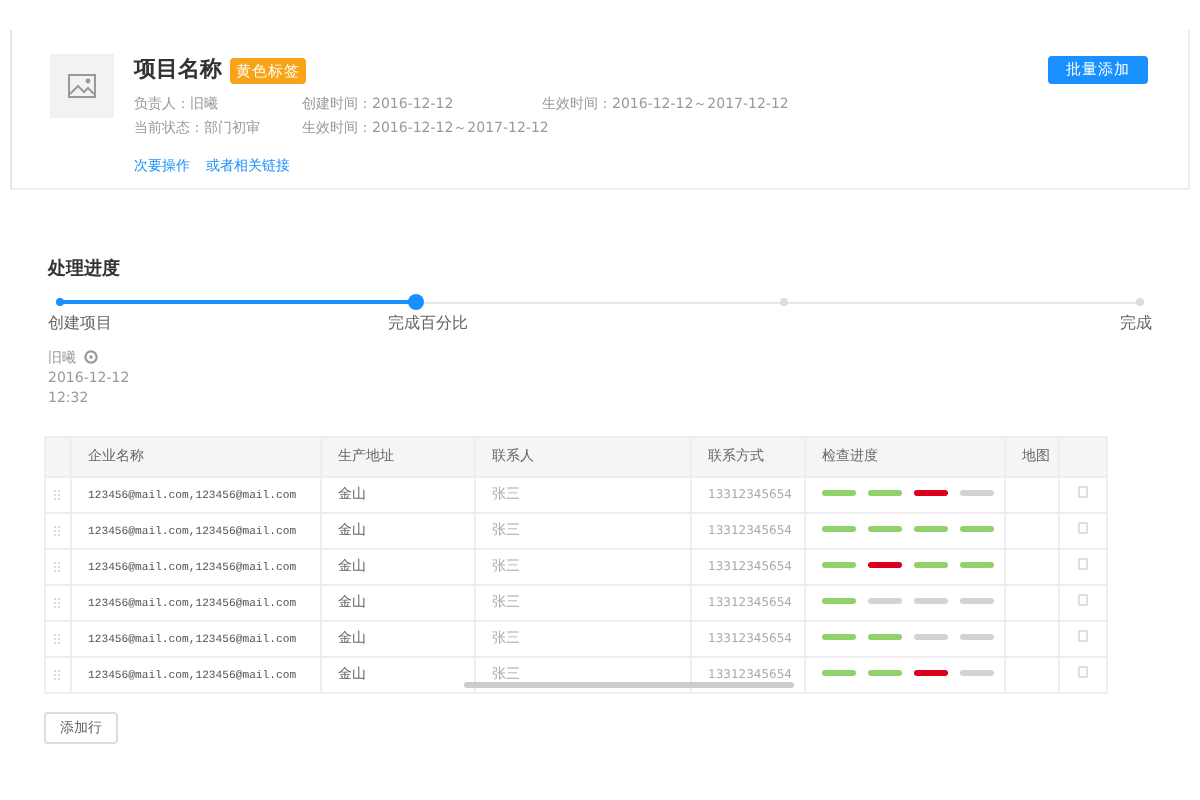 This screenshot has width=1200, height=800. I want to click on clock-icon, so click(91, 357).